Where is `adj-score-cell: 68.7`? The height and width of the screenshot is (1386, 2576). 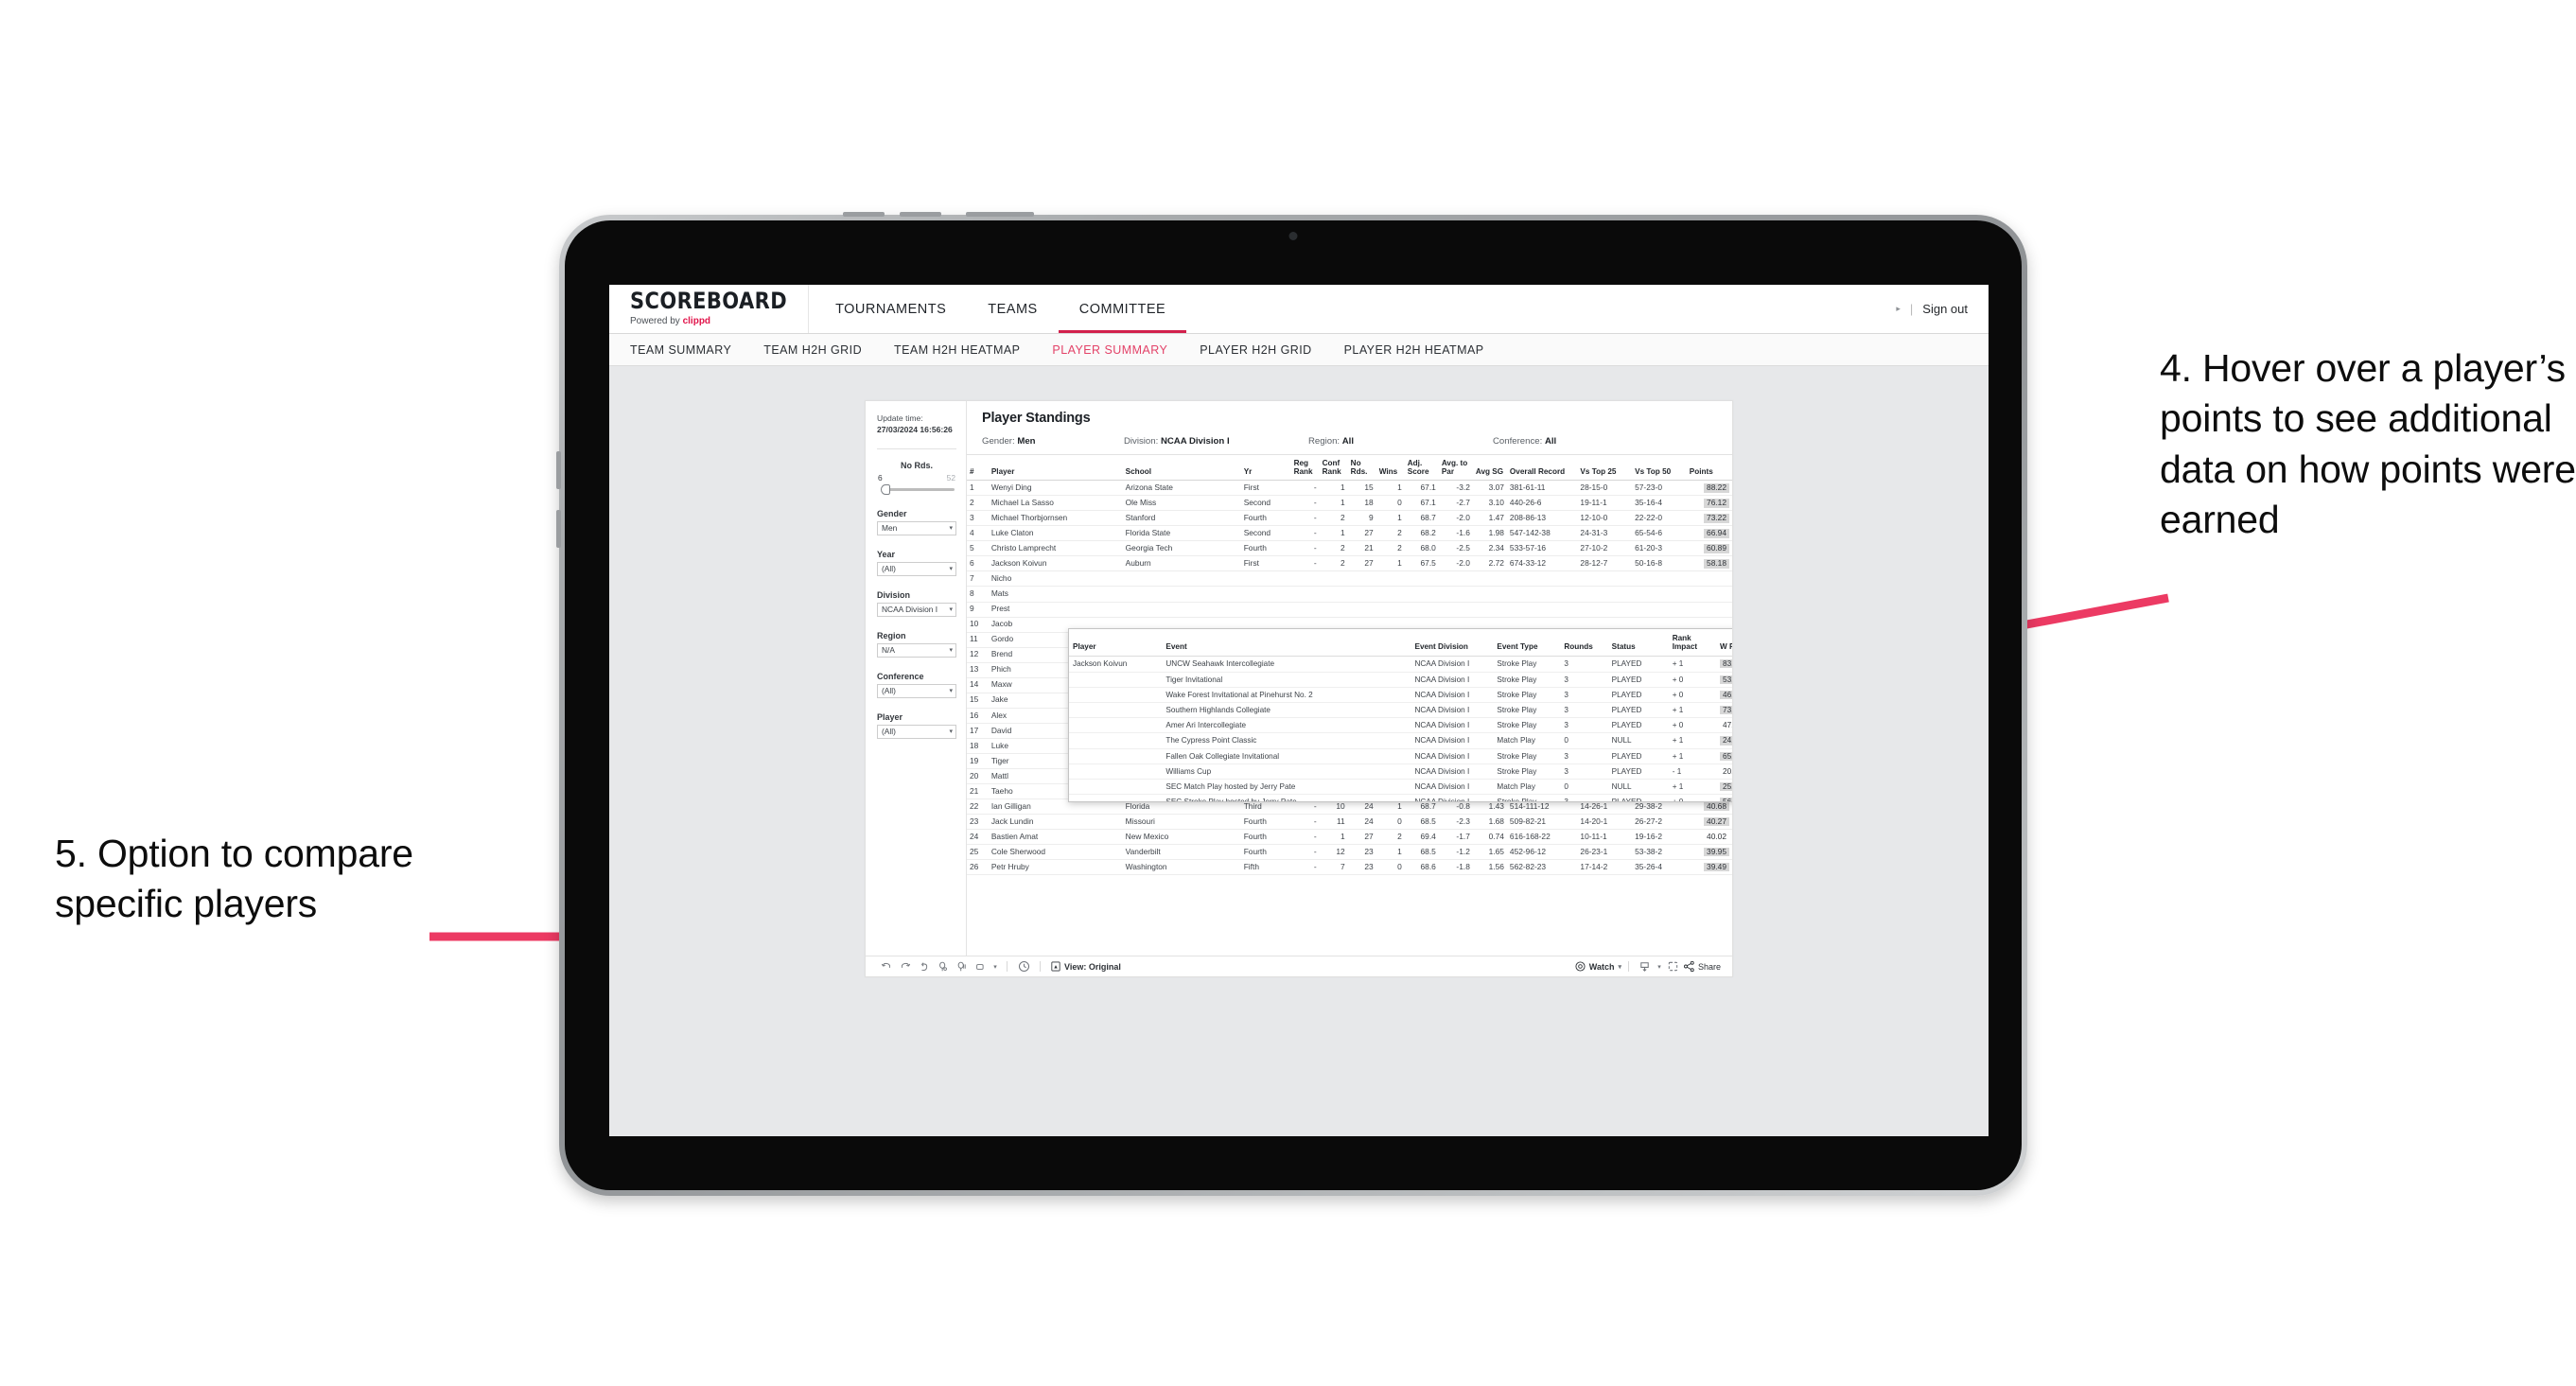
adj-score-cell: 68.7 is located at coordinates (1422, 518).